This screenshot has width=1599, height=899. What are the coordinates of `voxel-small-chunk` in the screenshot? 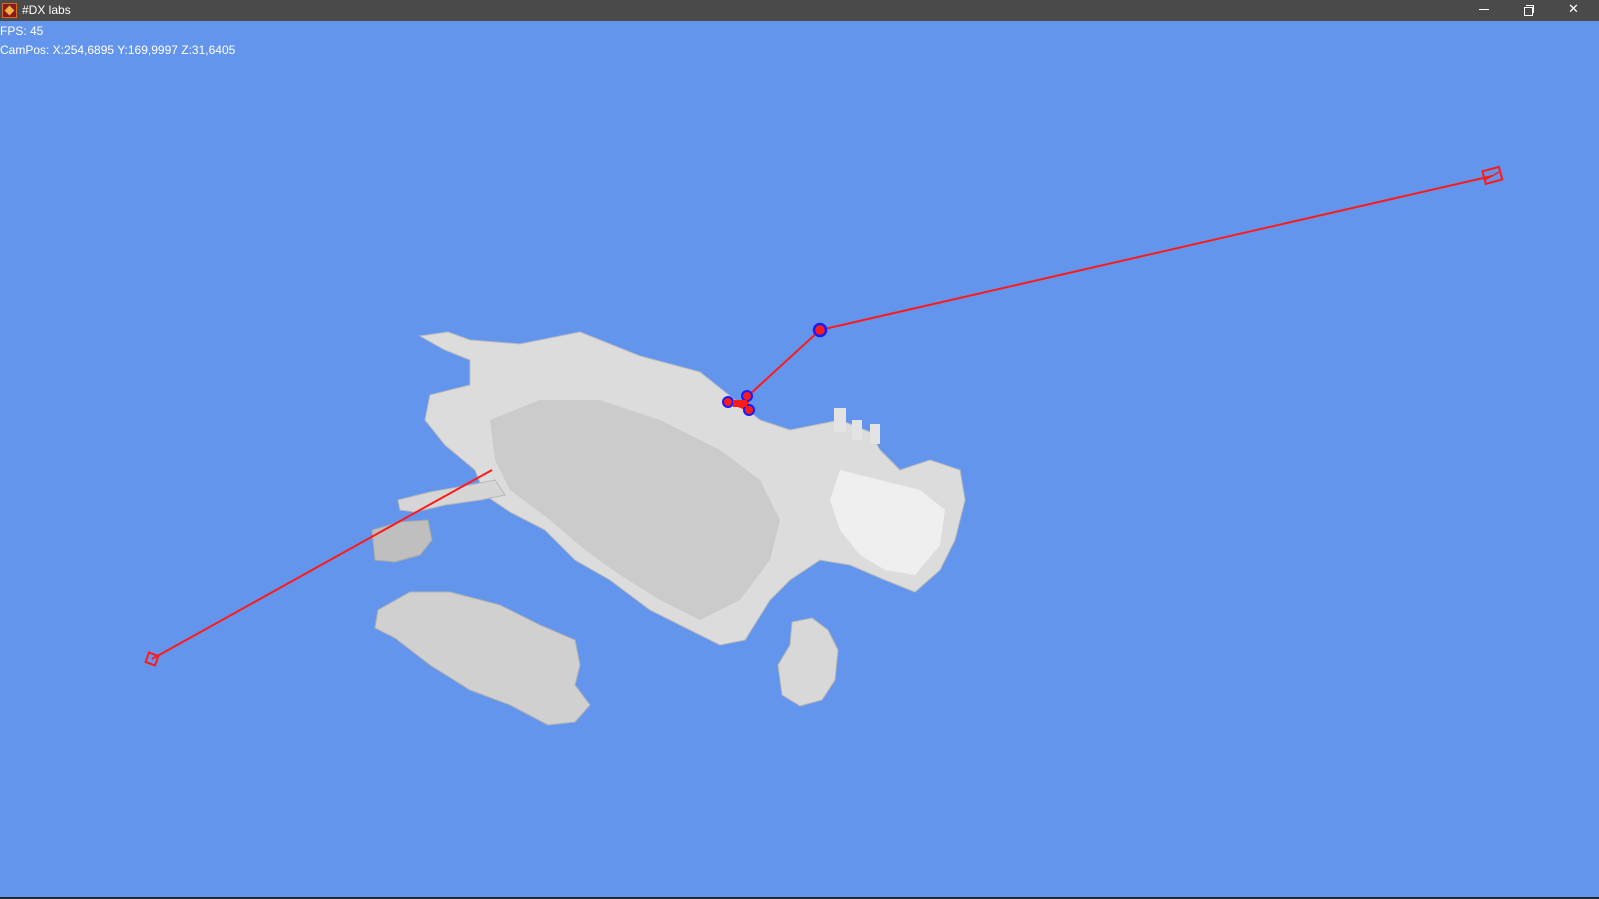 It's located at (402, 541).